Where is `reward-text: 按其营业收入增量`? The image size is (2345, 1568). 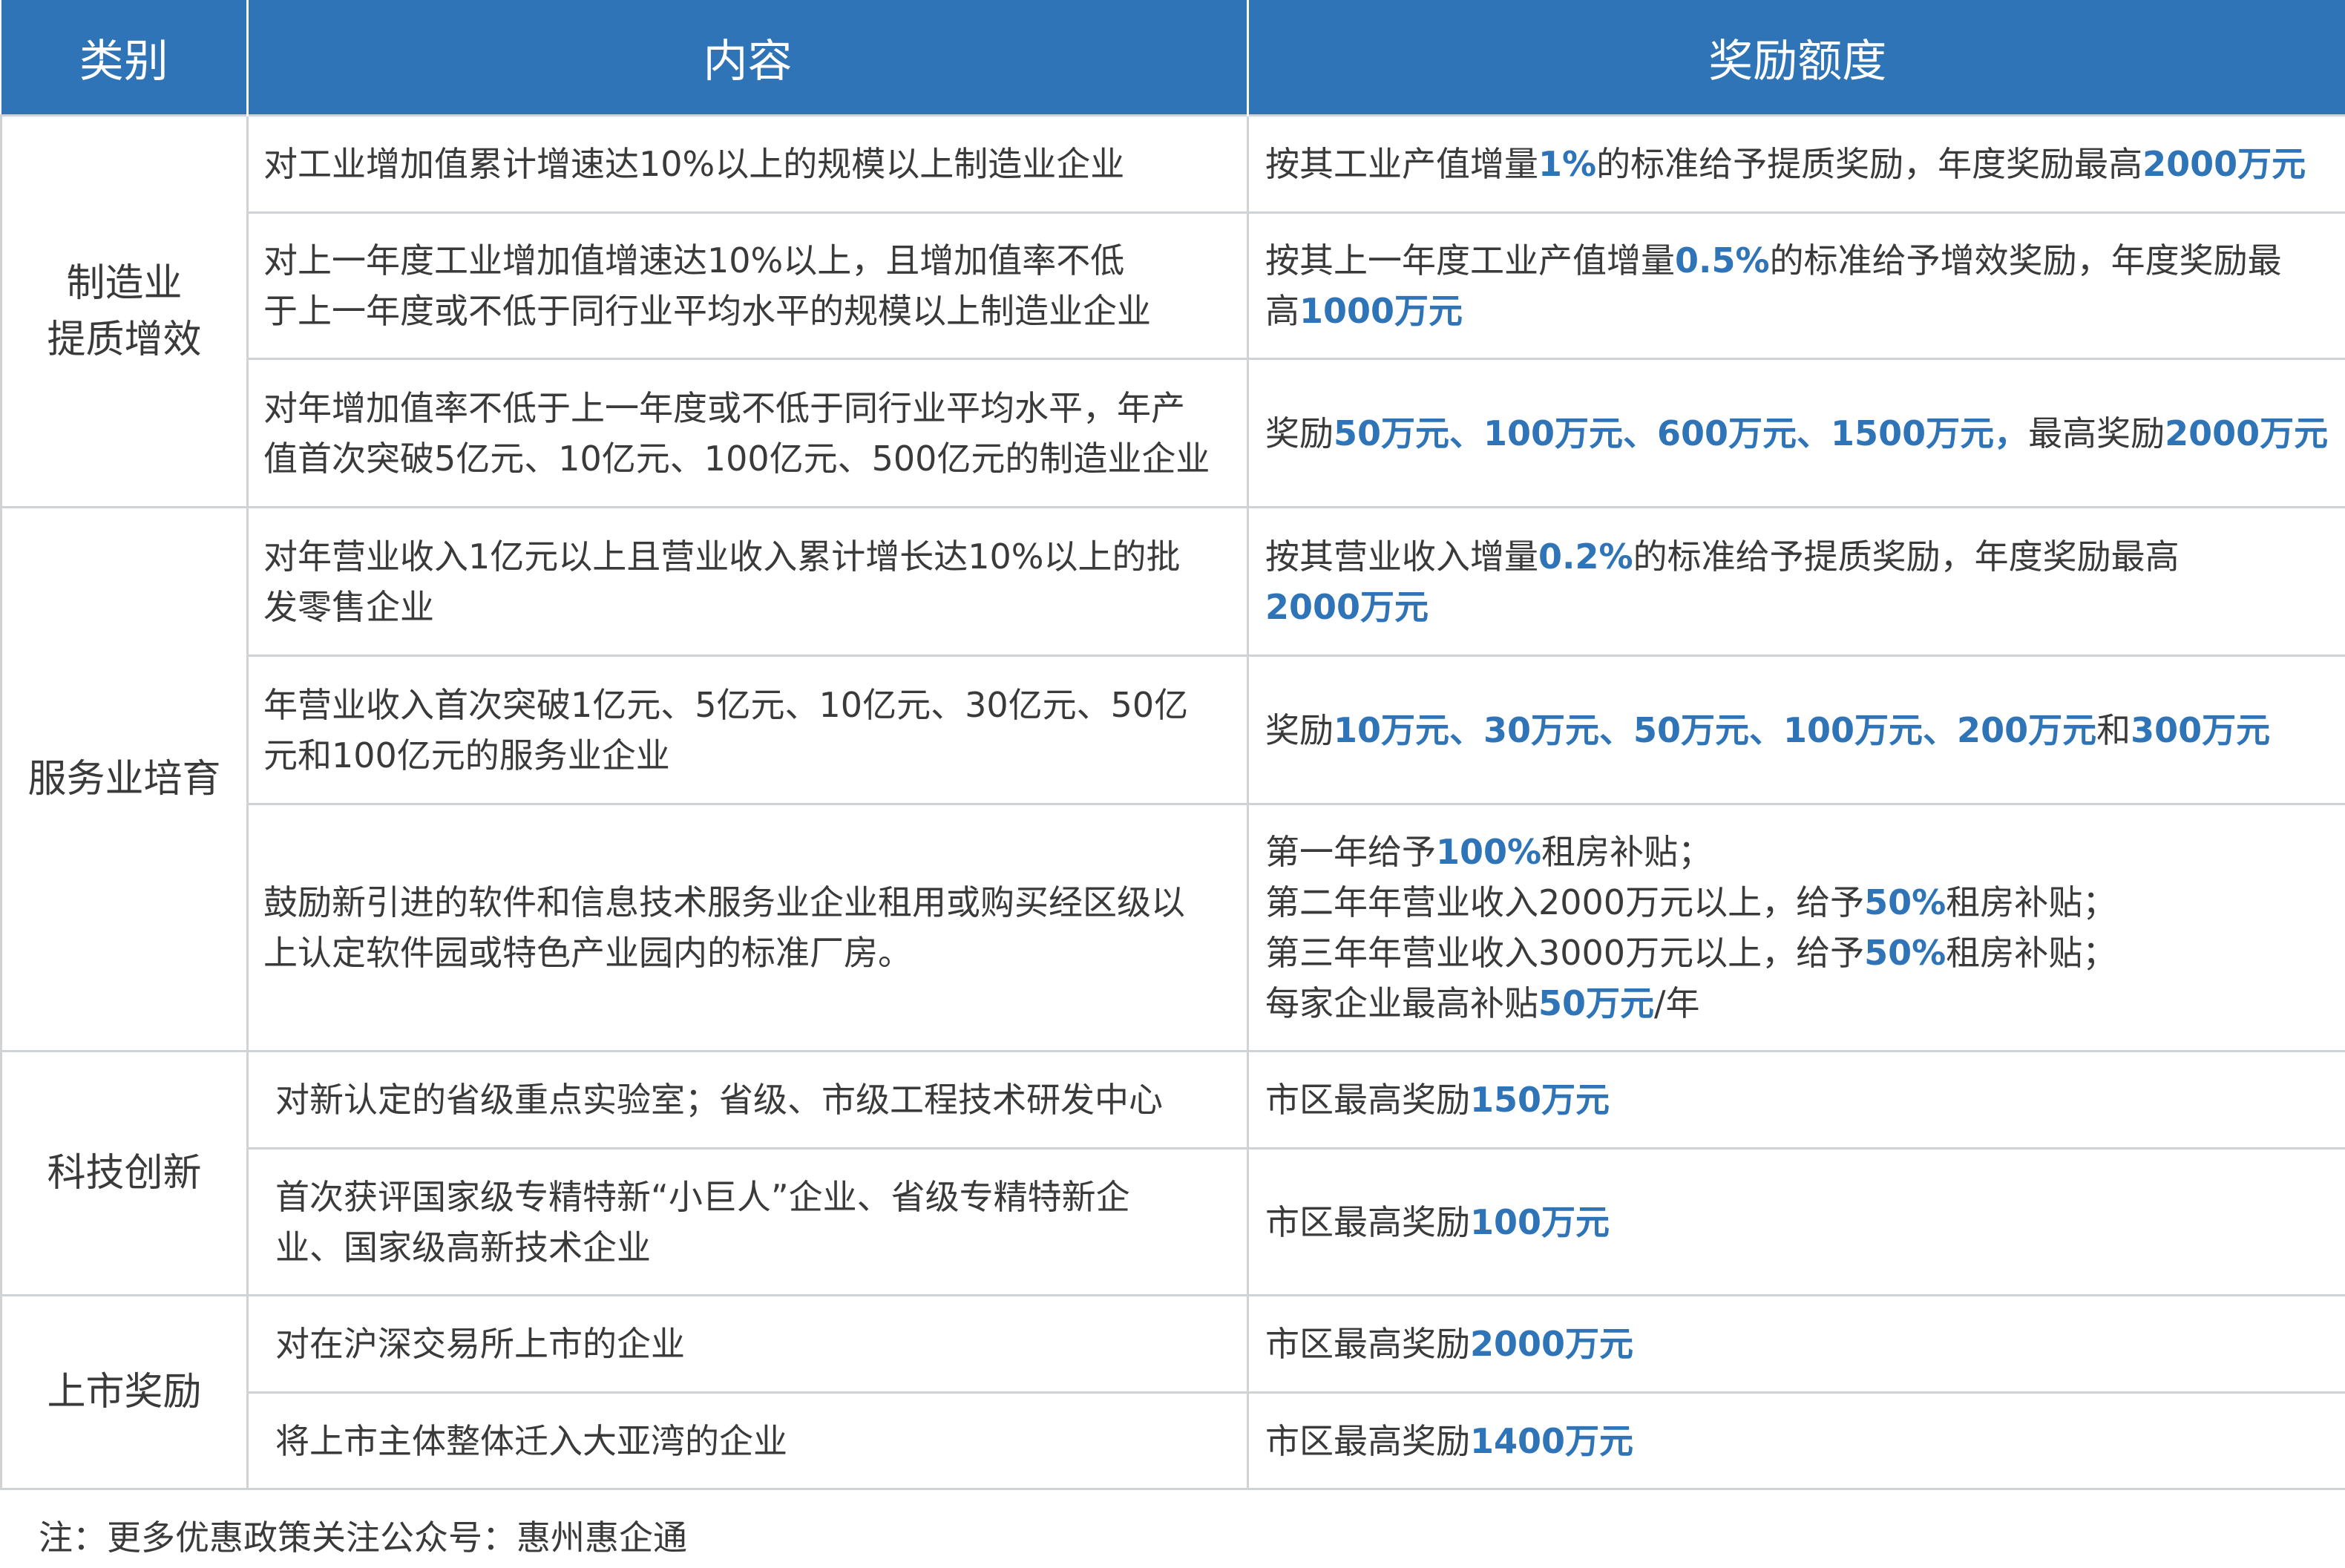 reward-text: 按其营业收入增量 is located at coordinates (1401, 556).